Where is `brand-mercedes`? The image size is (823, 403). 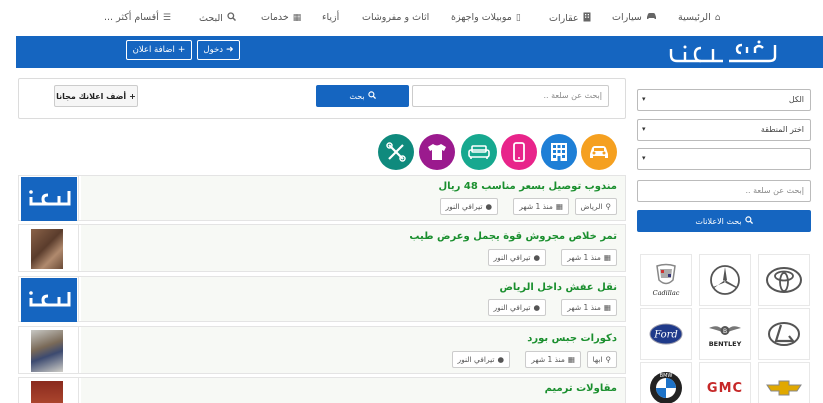
brand-mercedes is located at coordinates (725, 280).